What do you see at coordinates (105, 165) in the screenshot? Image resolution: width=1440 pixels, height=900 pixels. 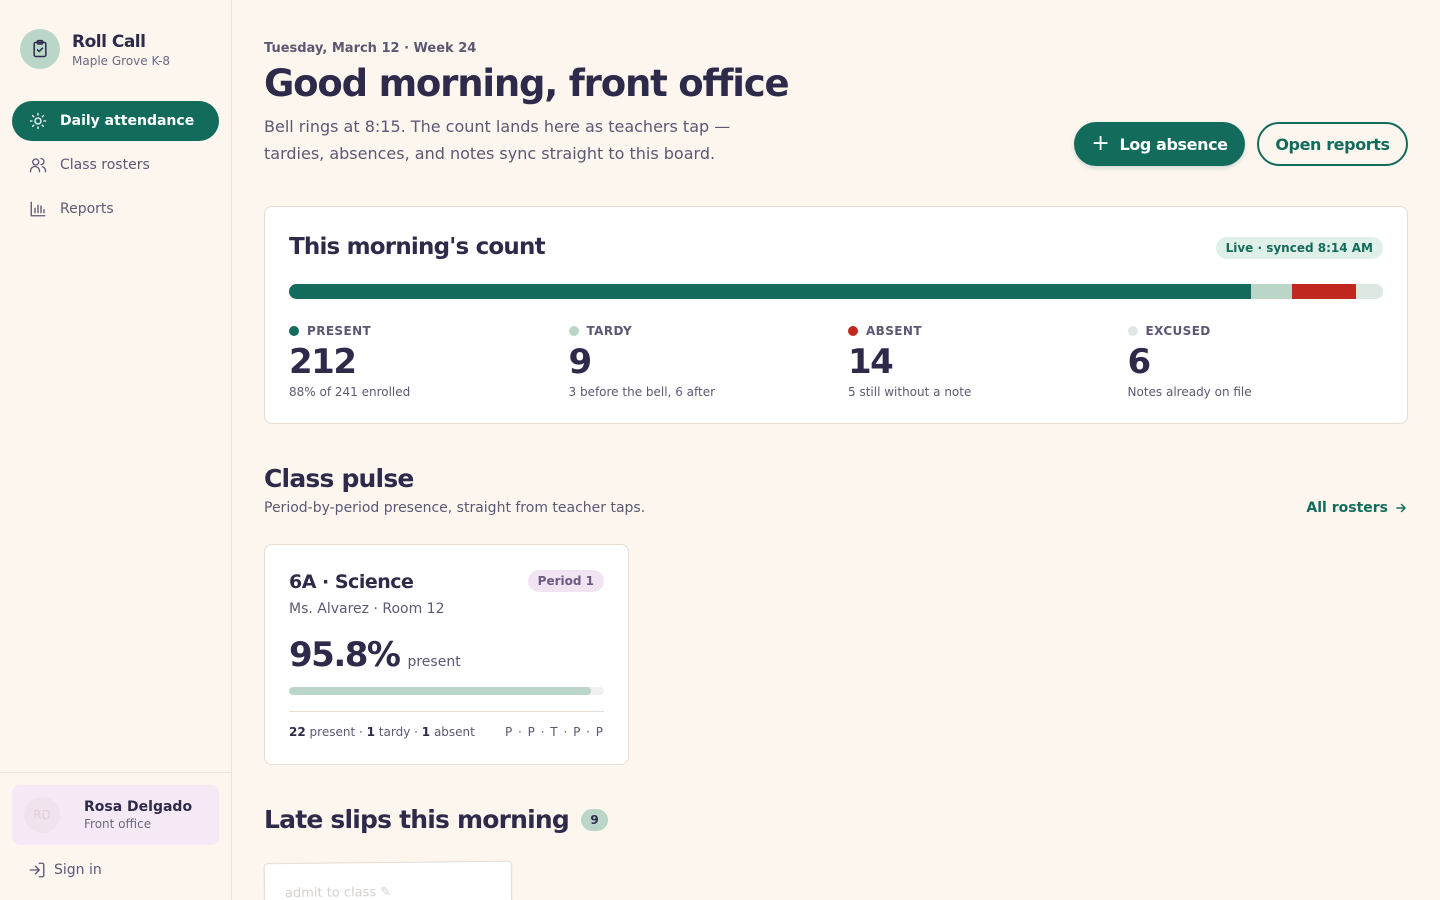 I see `sidebar-item-label: Class rosters` at bounding box center [105, 165].